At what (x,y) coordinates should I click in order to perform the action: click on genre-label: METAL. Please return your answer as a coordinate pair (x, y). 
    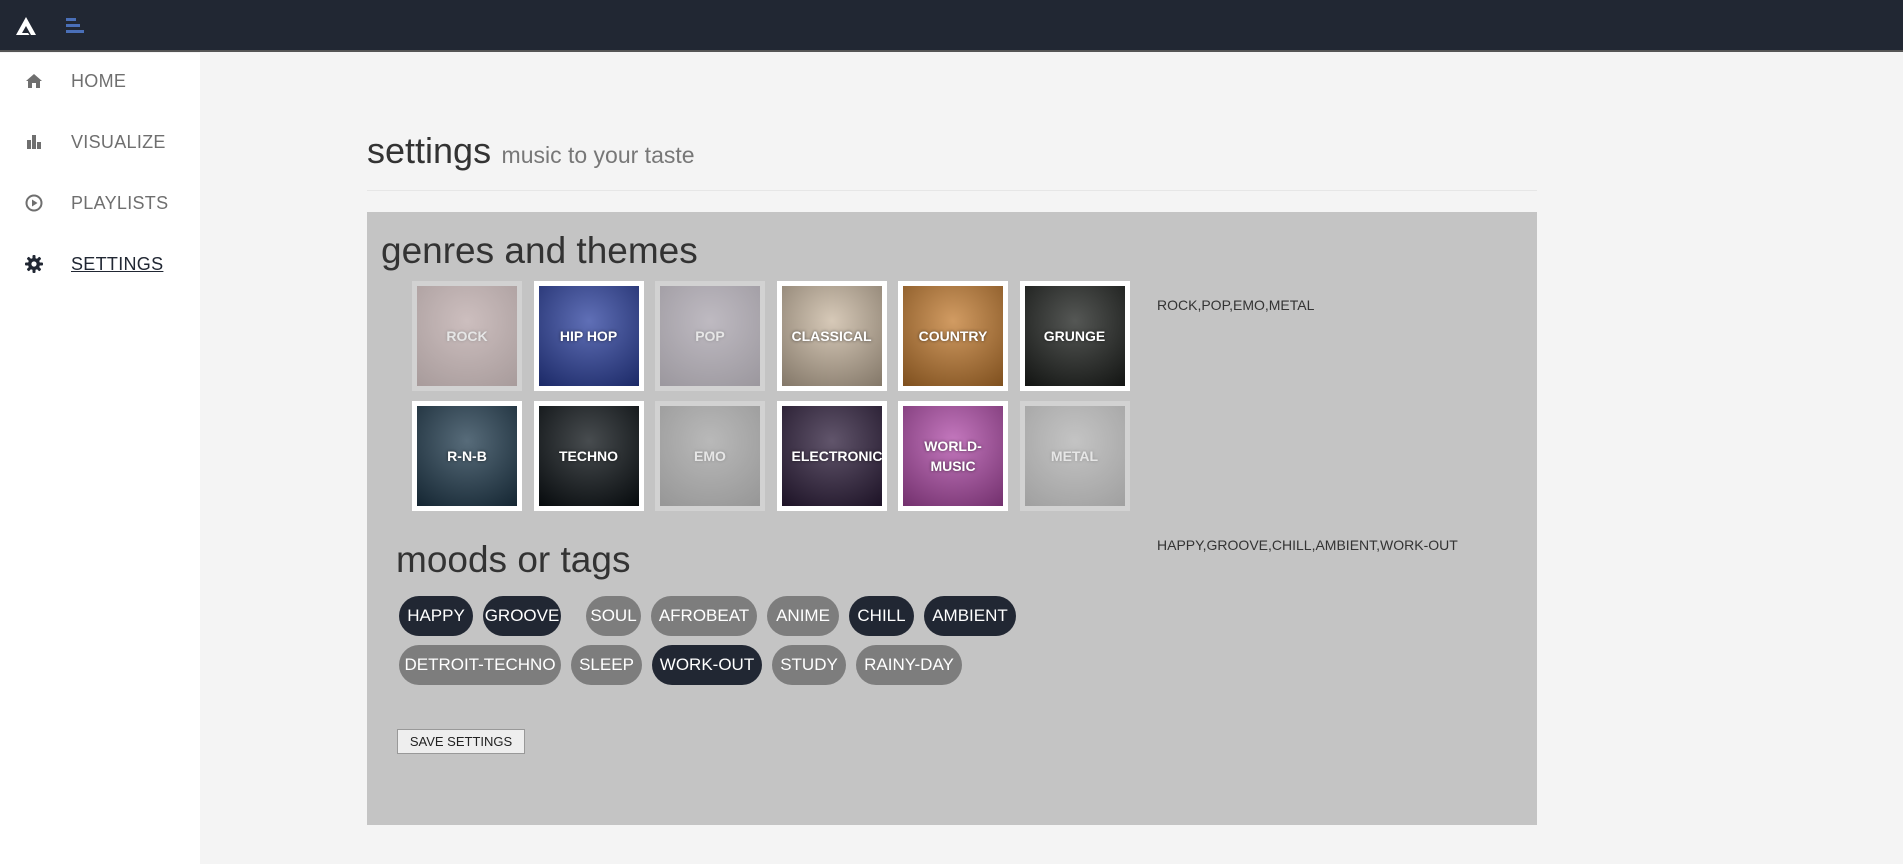
    Looking at the image, I should click on (1074, 456).